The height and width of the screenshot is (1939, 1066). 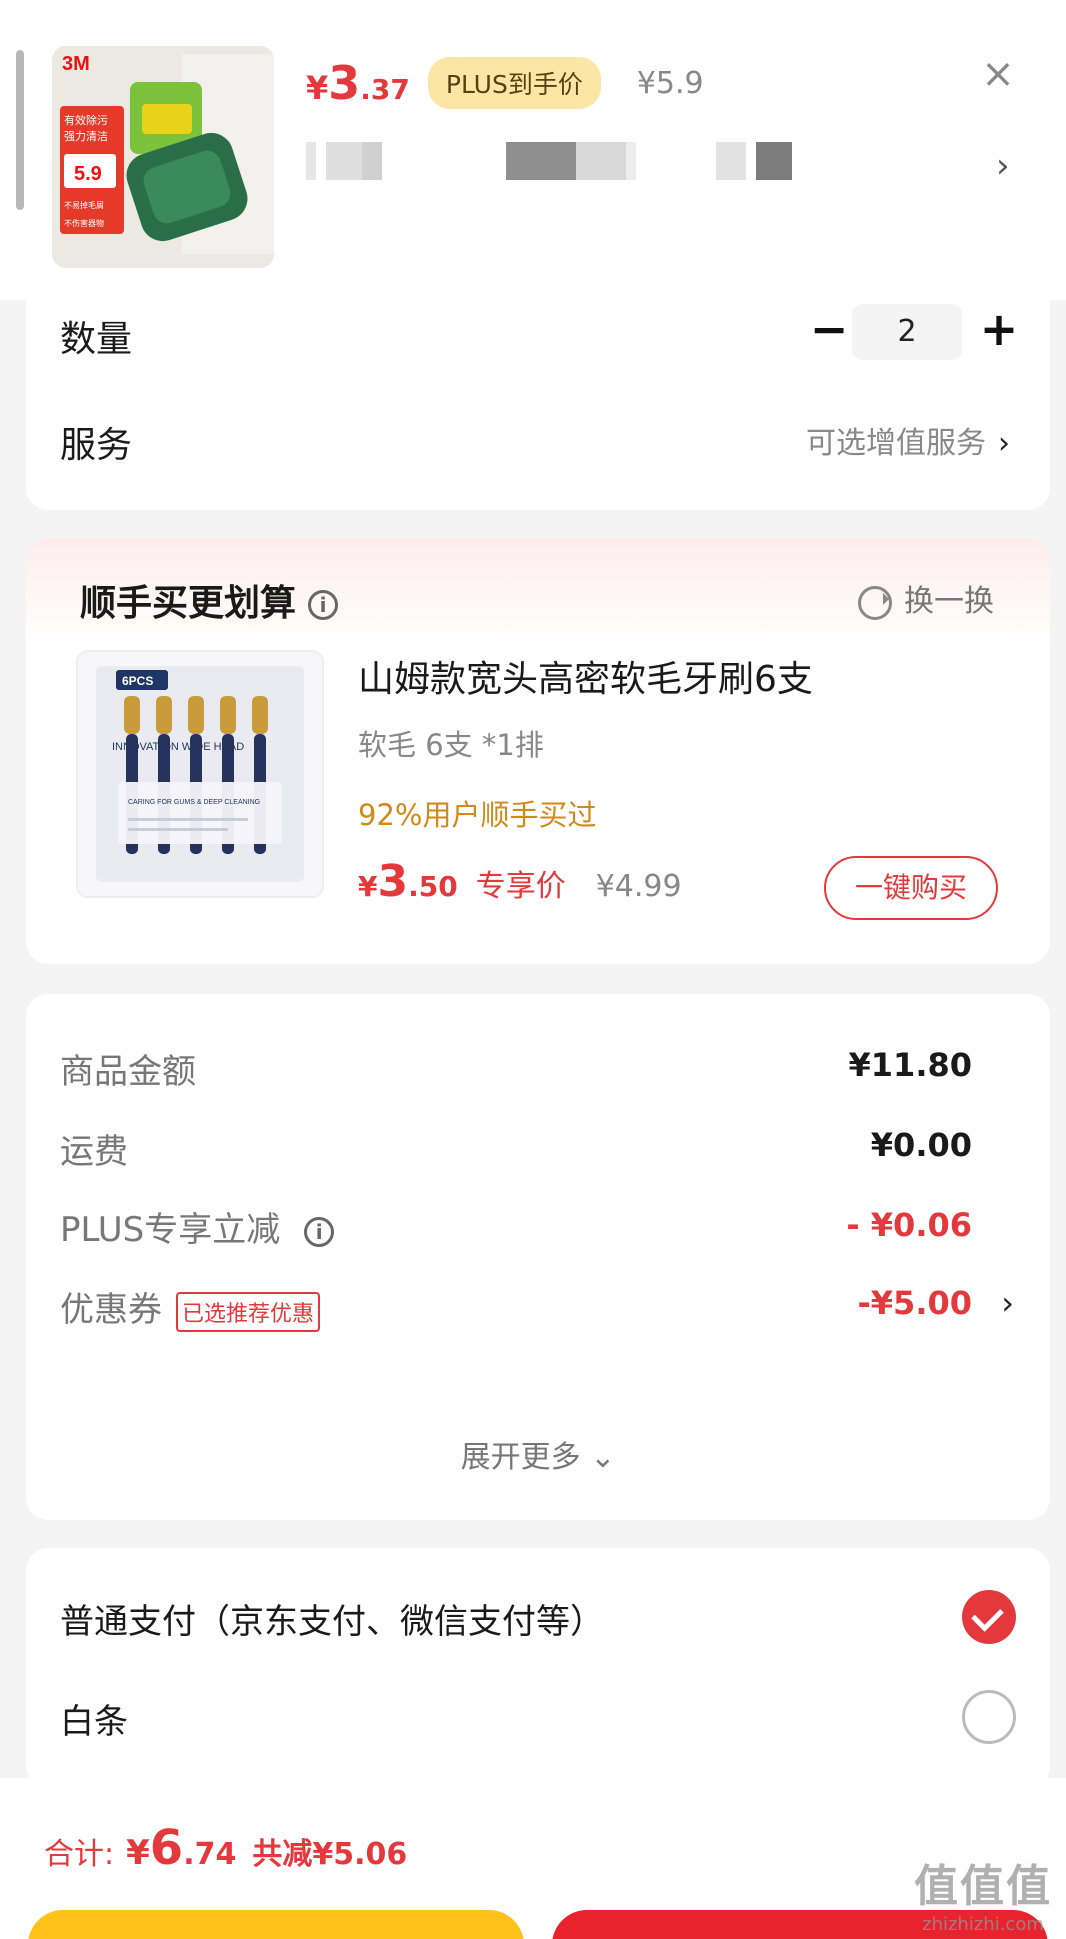 I want to click on bundle-item-price: ¥ 3 .50 专享价 ¥4.99, so click(x=520, y=881).